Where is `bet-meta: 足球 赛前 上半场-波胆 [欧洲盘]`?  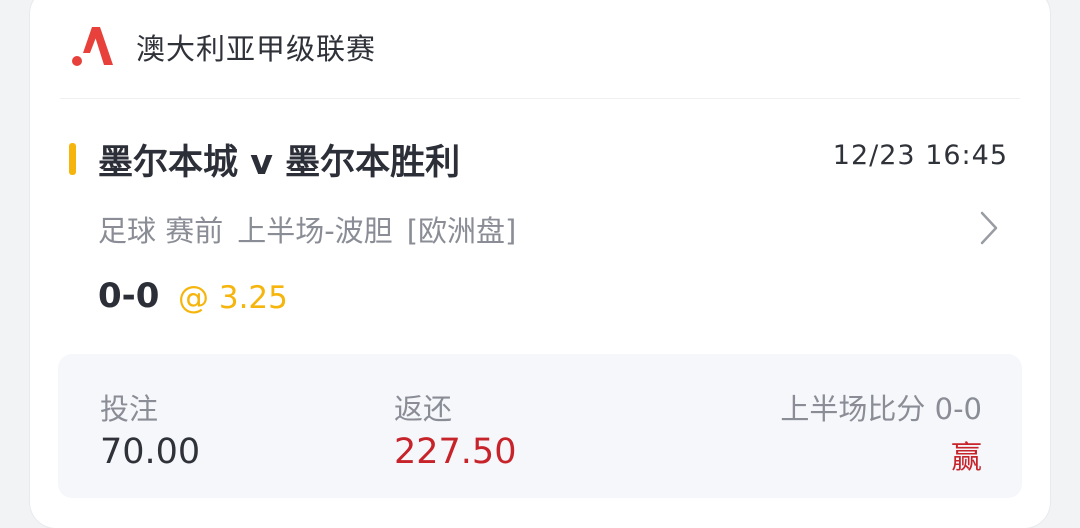
bet-meta: 足球 赛前 上半场-波胆 [欧洲盘] is located at coordinates (314, 229).